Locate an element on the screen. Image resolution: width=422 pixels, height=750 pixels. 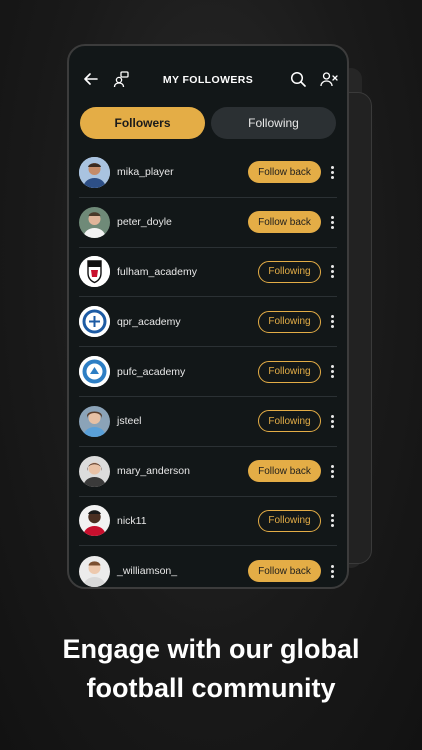
username: mary_anderson is located at coordinates (153, 471).